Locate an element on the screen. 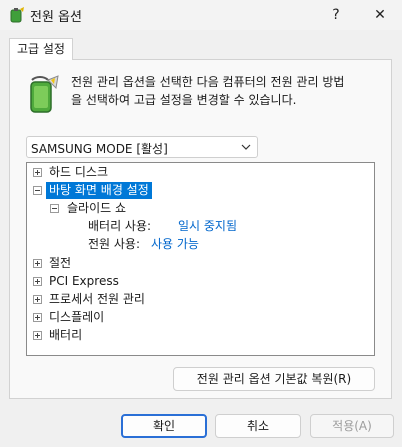  description-line-1: 전원 관리 옵션을 선택한 다음 컴퓨터의 전원 관리 방법 is located at coordinates (208, 82).